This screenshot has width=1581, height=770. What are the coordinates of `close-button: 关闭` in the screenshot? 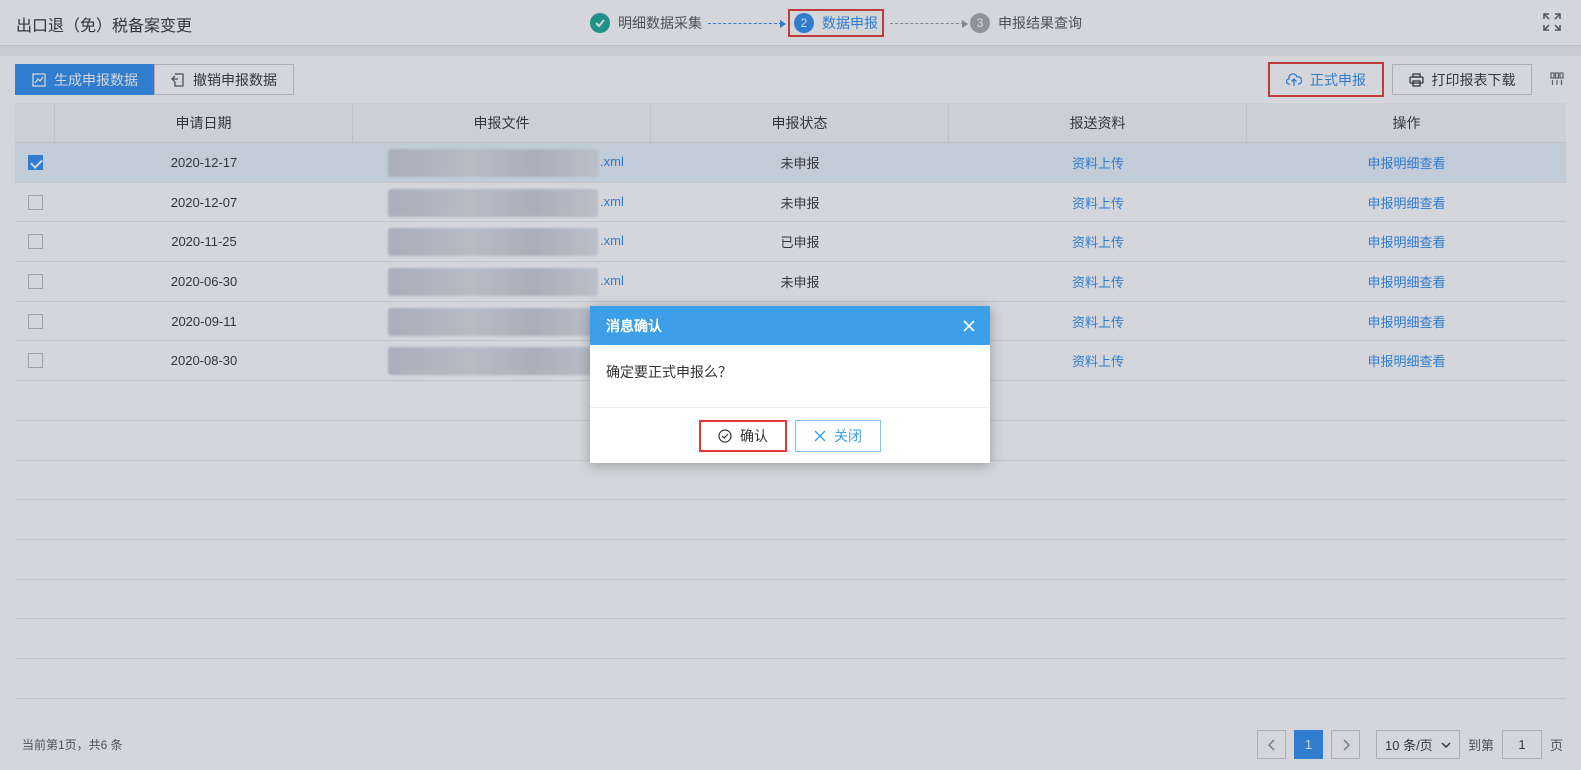 It's located at (838, 435).